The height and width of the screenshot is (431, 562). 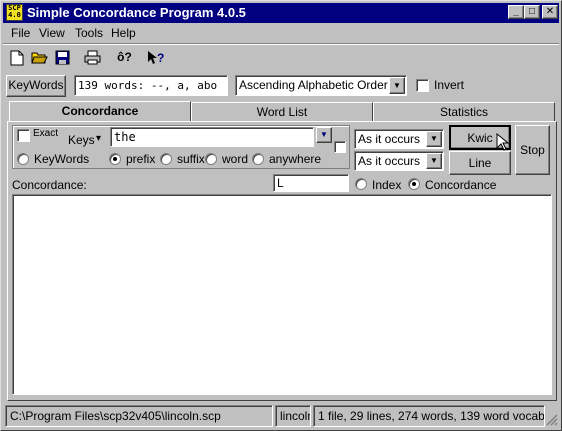 I want to click on toolbar: ô? ?, so click(x=281, y=58).